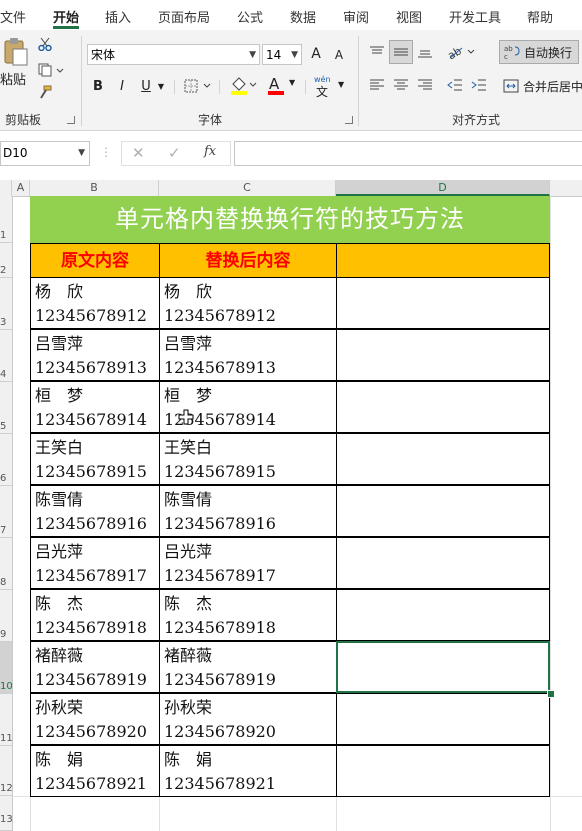 Image resolution: width=582 pixels, height=831 pixels. I want to click on column-header-c: C, so click(247, 188).